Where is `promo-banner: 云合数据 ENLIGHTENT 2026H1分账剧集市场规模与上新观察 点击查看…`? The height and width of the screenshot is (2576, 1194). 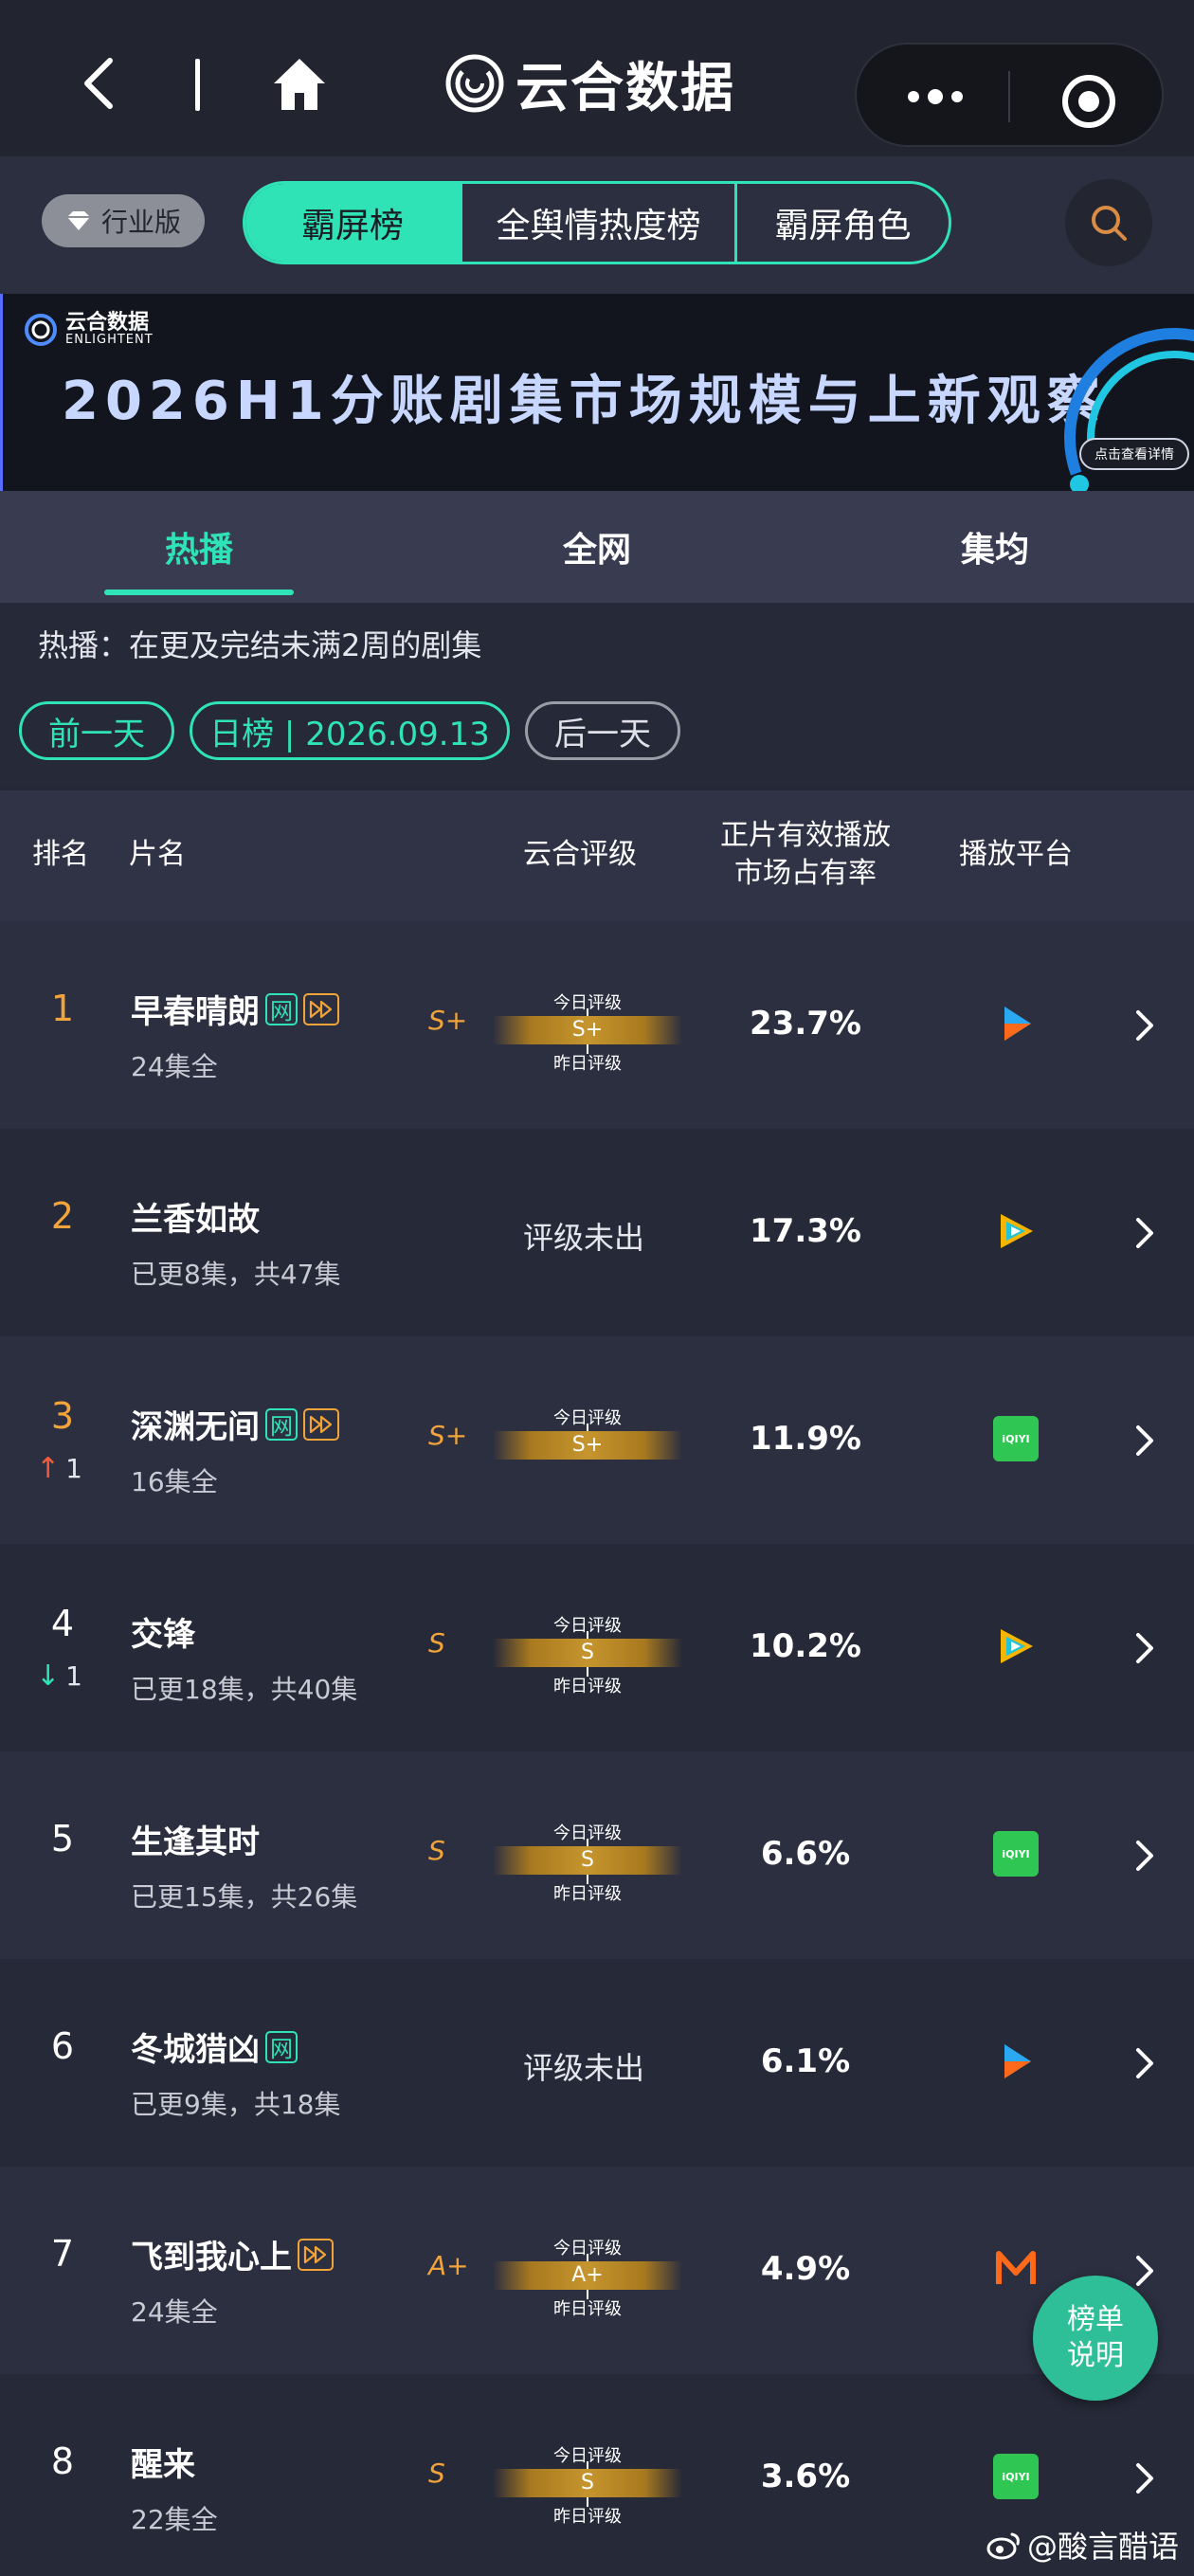 promo-banner: 云合数据 ENLIGHTENT 2026H1分账剧集市场规模与上新观察 点击查看… is located at coordinates (597, 392).